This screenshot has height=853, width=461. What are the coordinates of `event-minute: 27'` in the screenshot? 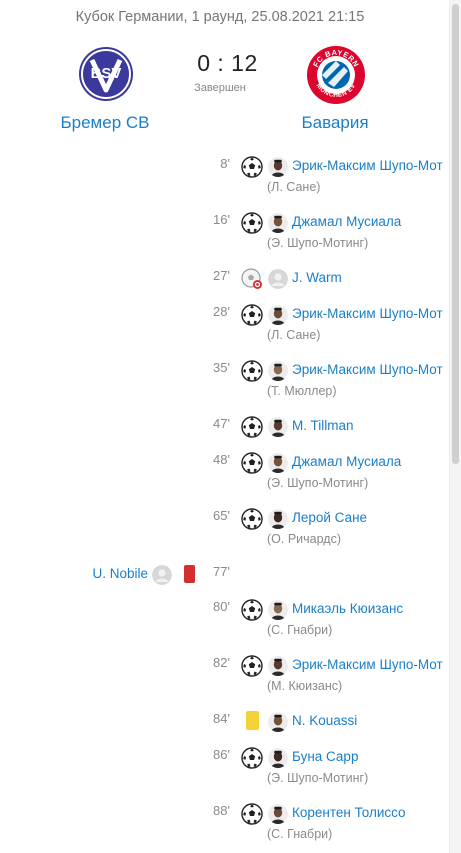 It's located at (221, 275).